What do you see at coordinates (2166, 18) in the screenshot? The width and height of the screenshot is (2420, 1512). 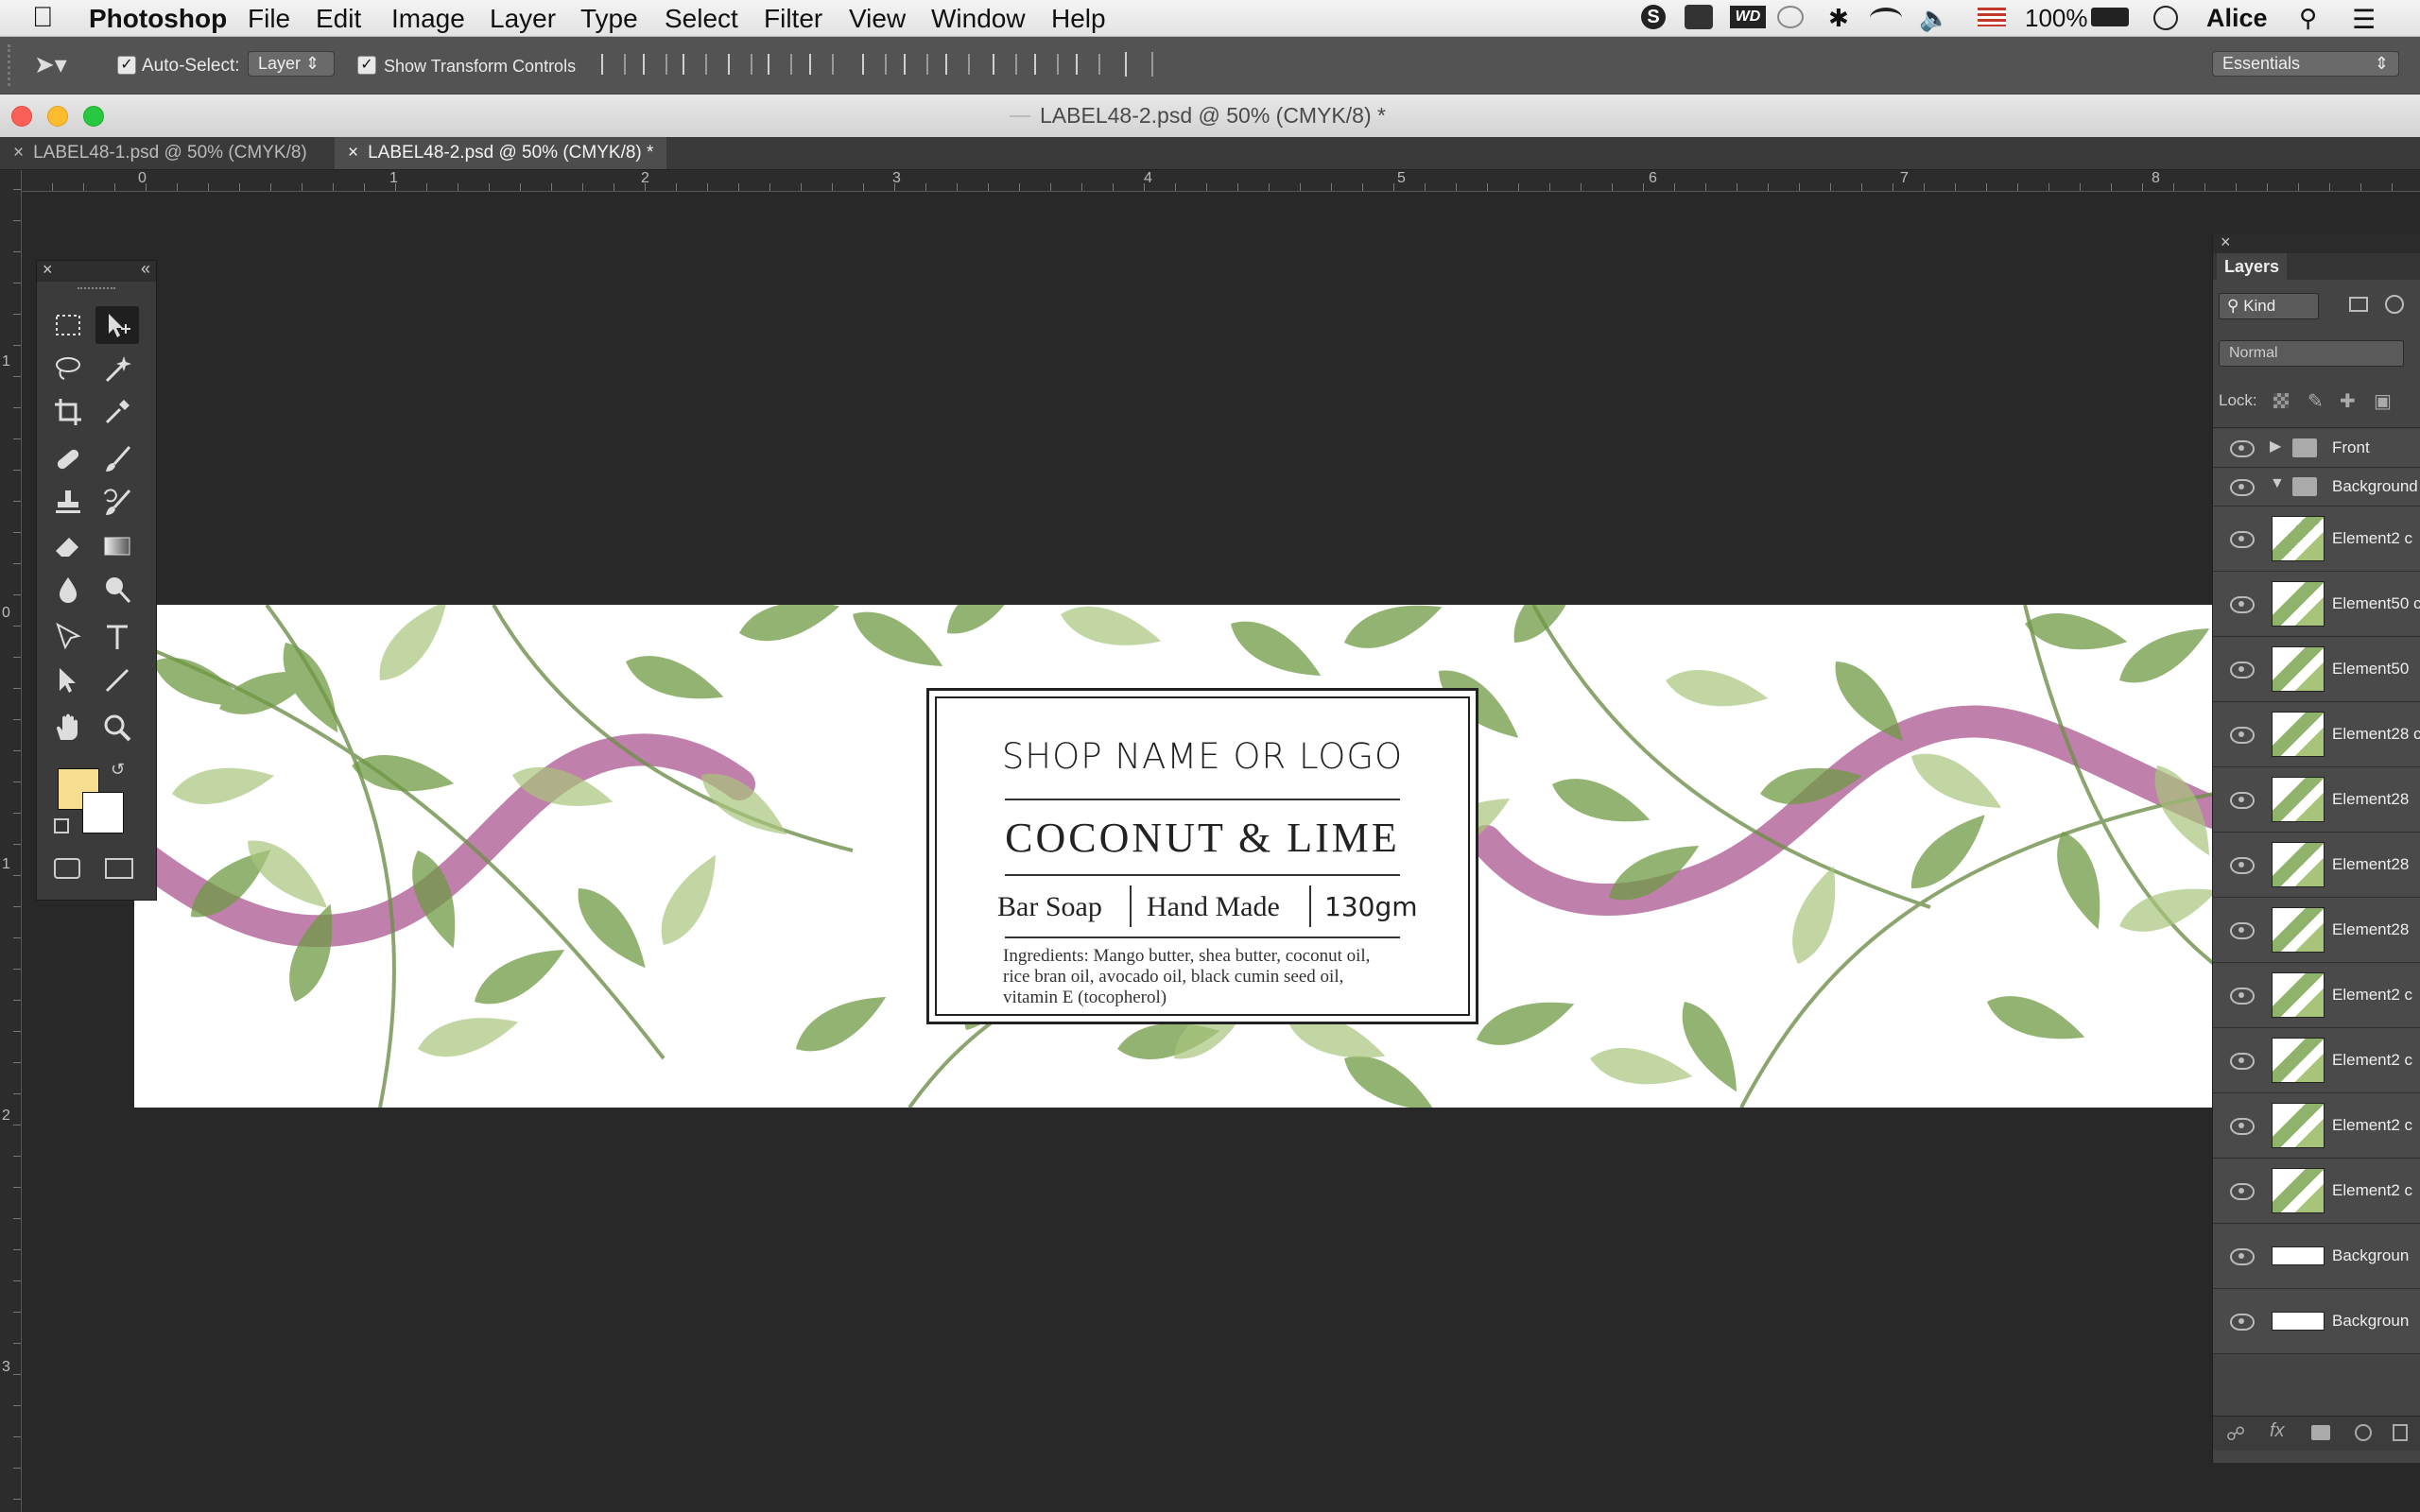 I see `clock-icon` at bounding box center [2166, 18].